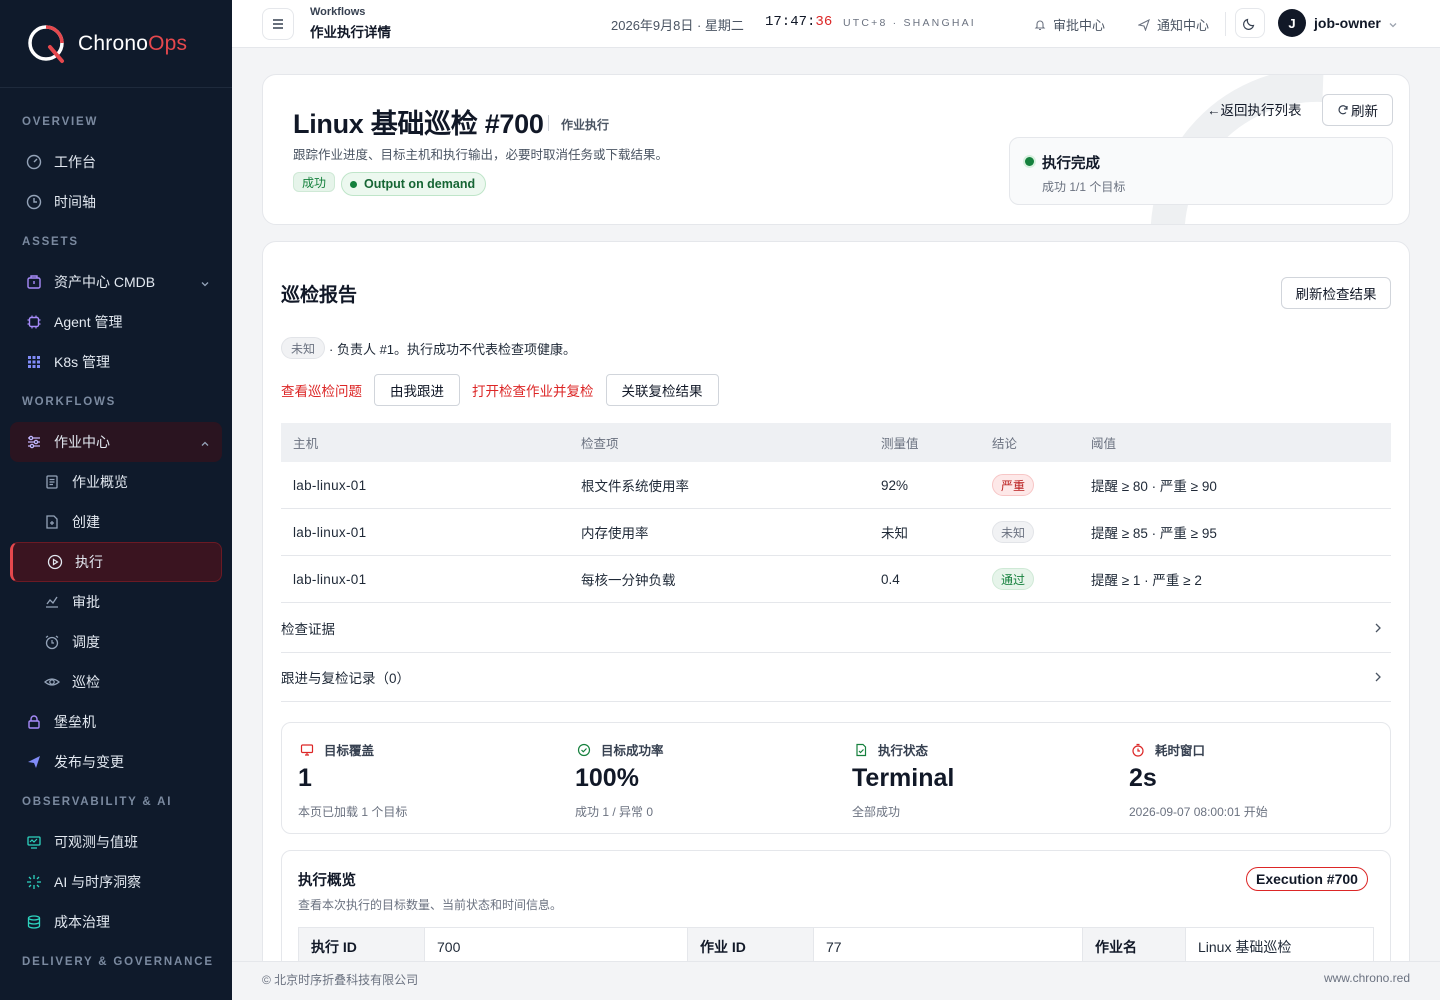 Image resolution: width=1440 pixels, height=1000 pixels. Describe the element at coordinates (34, 282) in the screenshot. I see `box-icon` at that location.